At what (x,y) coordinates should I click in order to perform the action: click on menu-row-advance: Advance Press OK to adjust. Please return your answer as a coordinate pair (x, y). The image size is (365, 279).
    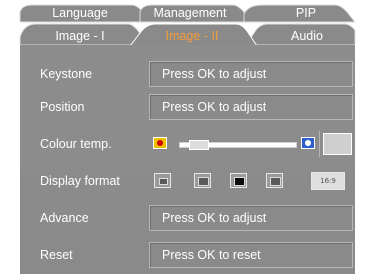
    Looking at the image, I should click on (187, 218).